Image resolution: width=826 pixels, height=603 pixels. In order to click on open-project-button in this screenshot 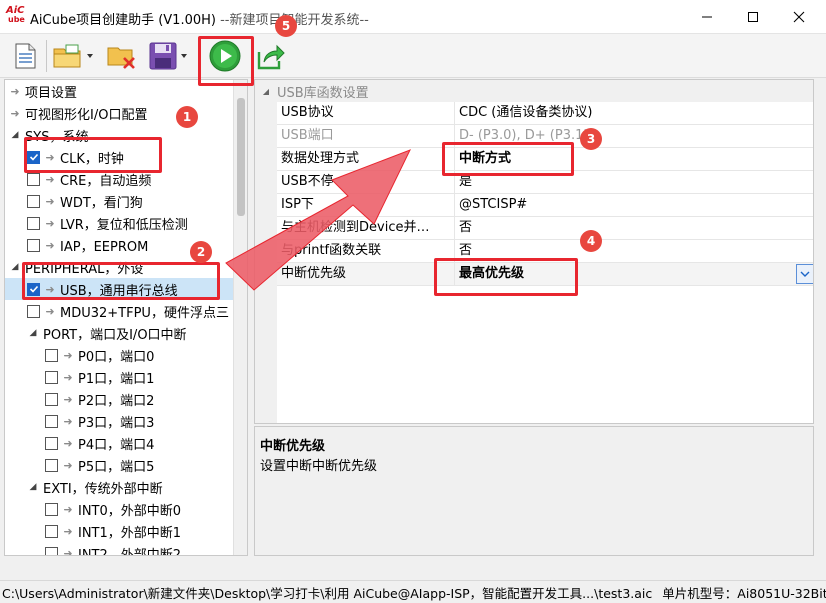, I will do `click(73, 56)`.